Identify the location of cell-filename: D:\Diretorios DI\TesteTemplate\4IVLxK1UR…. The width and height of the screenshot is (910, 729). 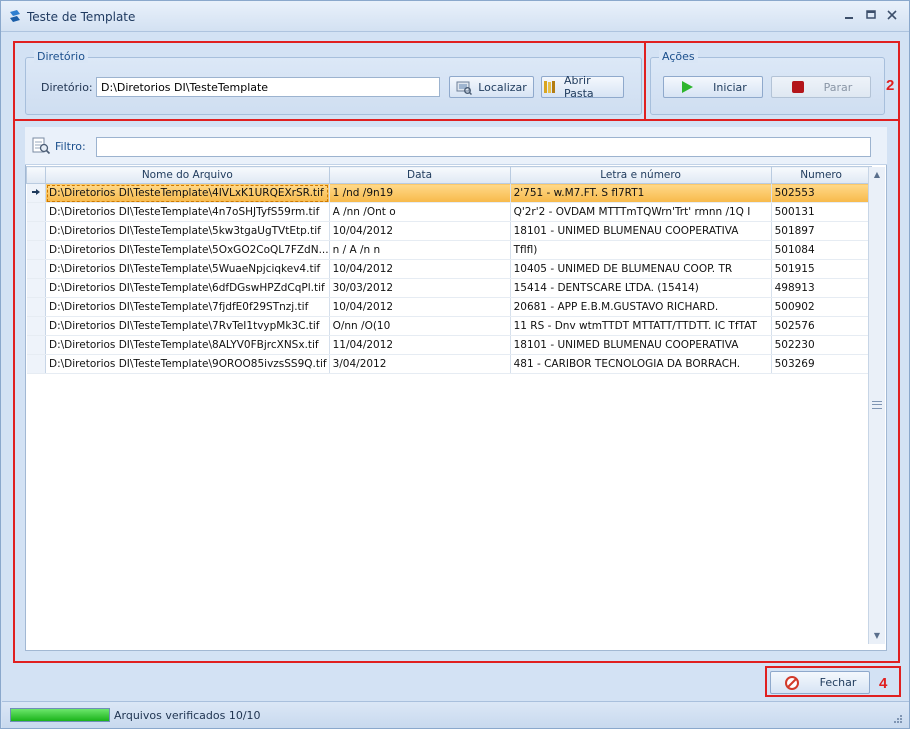
(187, 193).